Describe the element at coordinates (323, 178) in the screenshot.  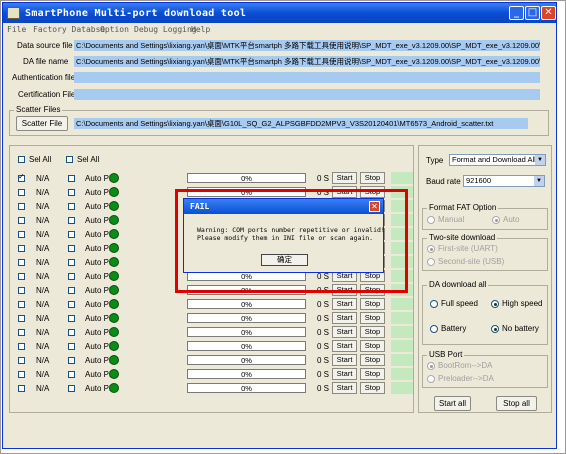
I see `elapsed-time: 0 S` at that location.